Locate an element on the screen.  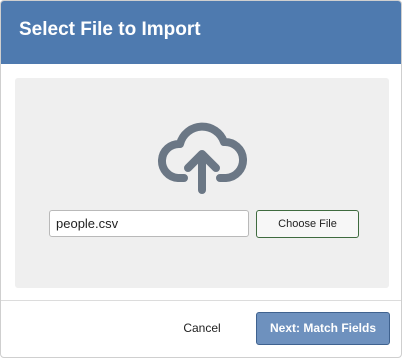
footer-divider is located at coordinates (201, 300).